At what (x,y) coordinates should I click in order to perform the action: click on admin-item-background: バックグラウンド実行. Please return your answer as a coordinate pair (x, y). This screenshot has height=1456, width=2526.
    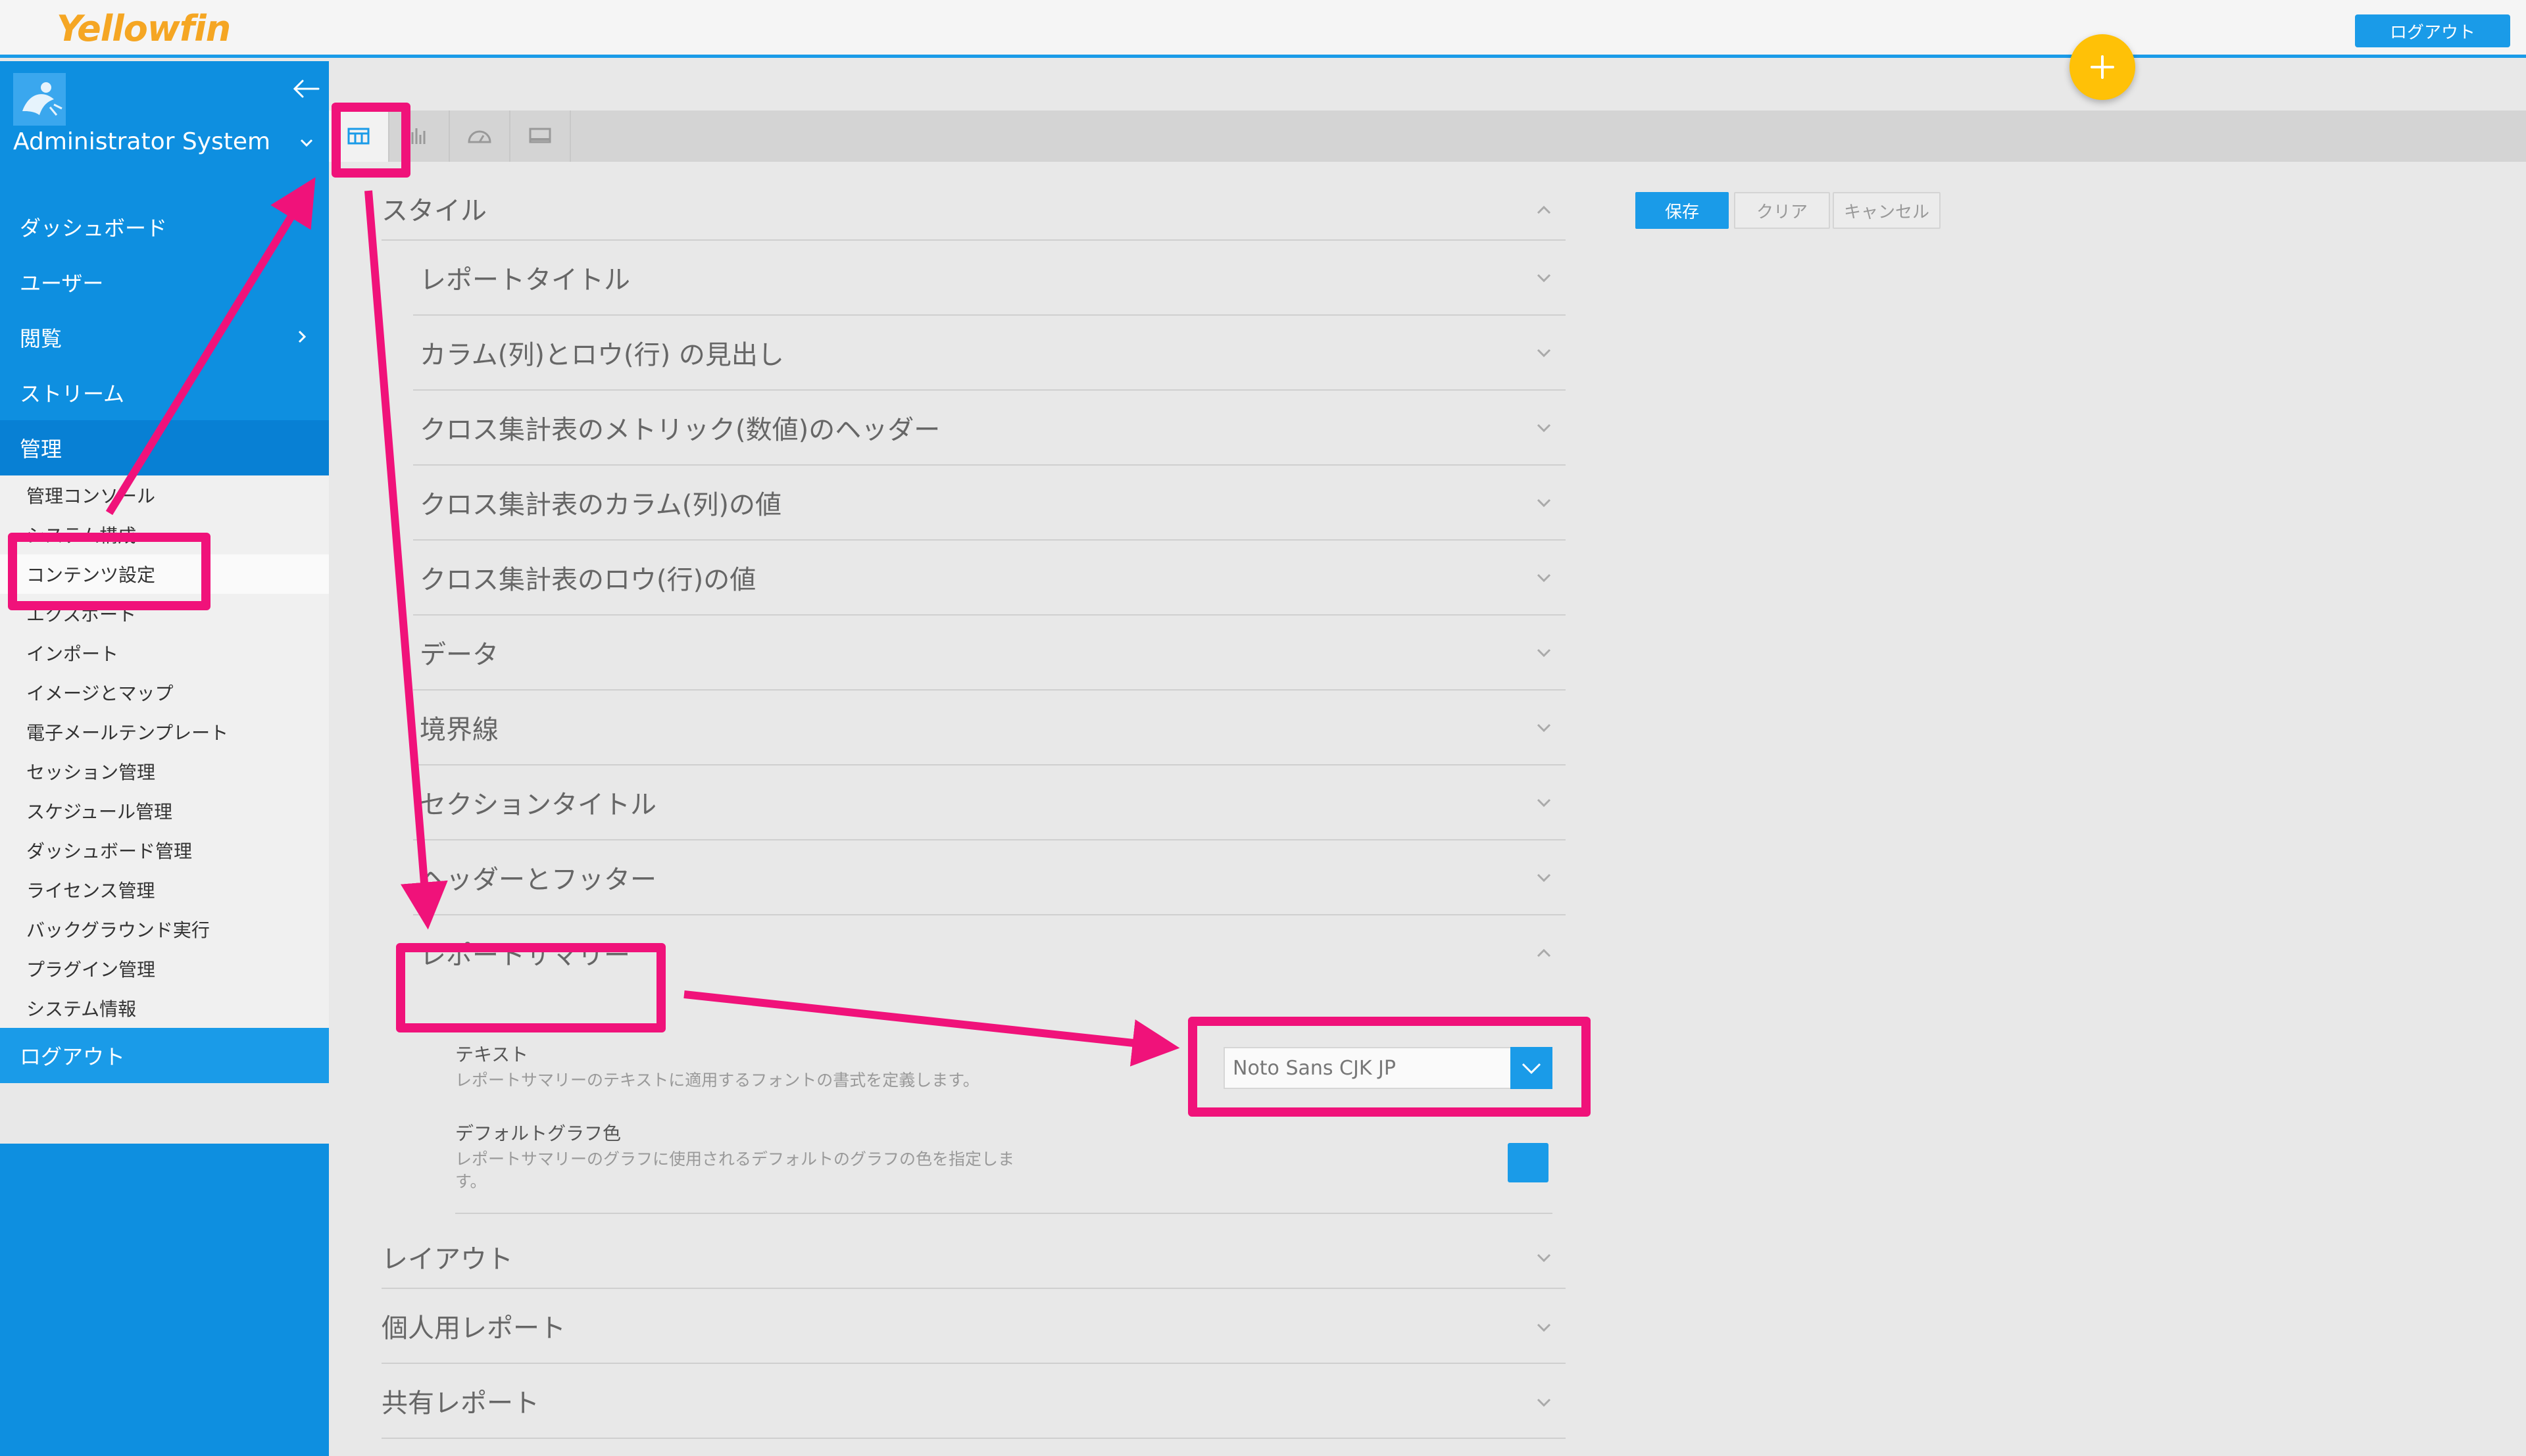
    Looking at the image, I should click on (164, 929).